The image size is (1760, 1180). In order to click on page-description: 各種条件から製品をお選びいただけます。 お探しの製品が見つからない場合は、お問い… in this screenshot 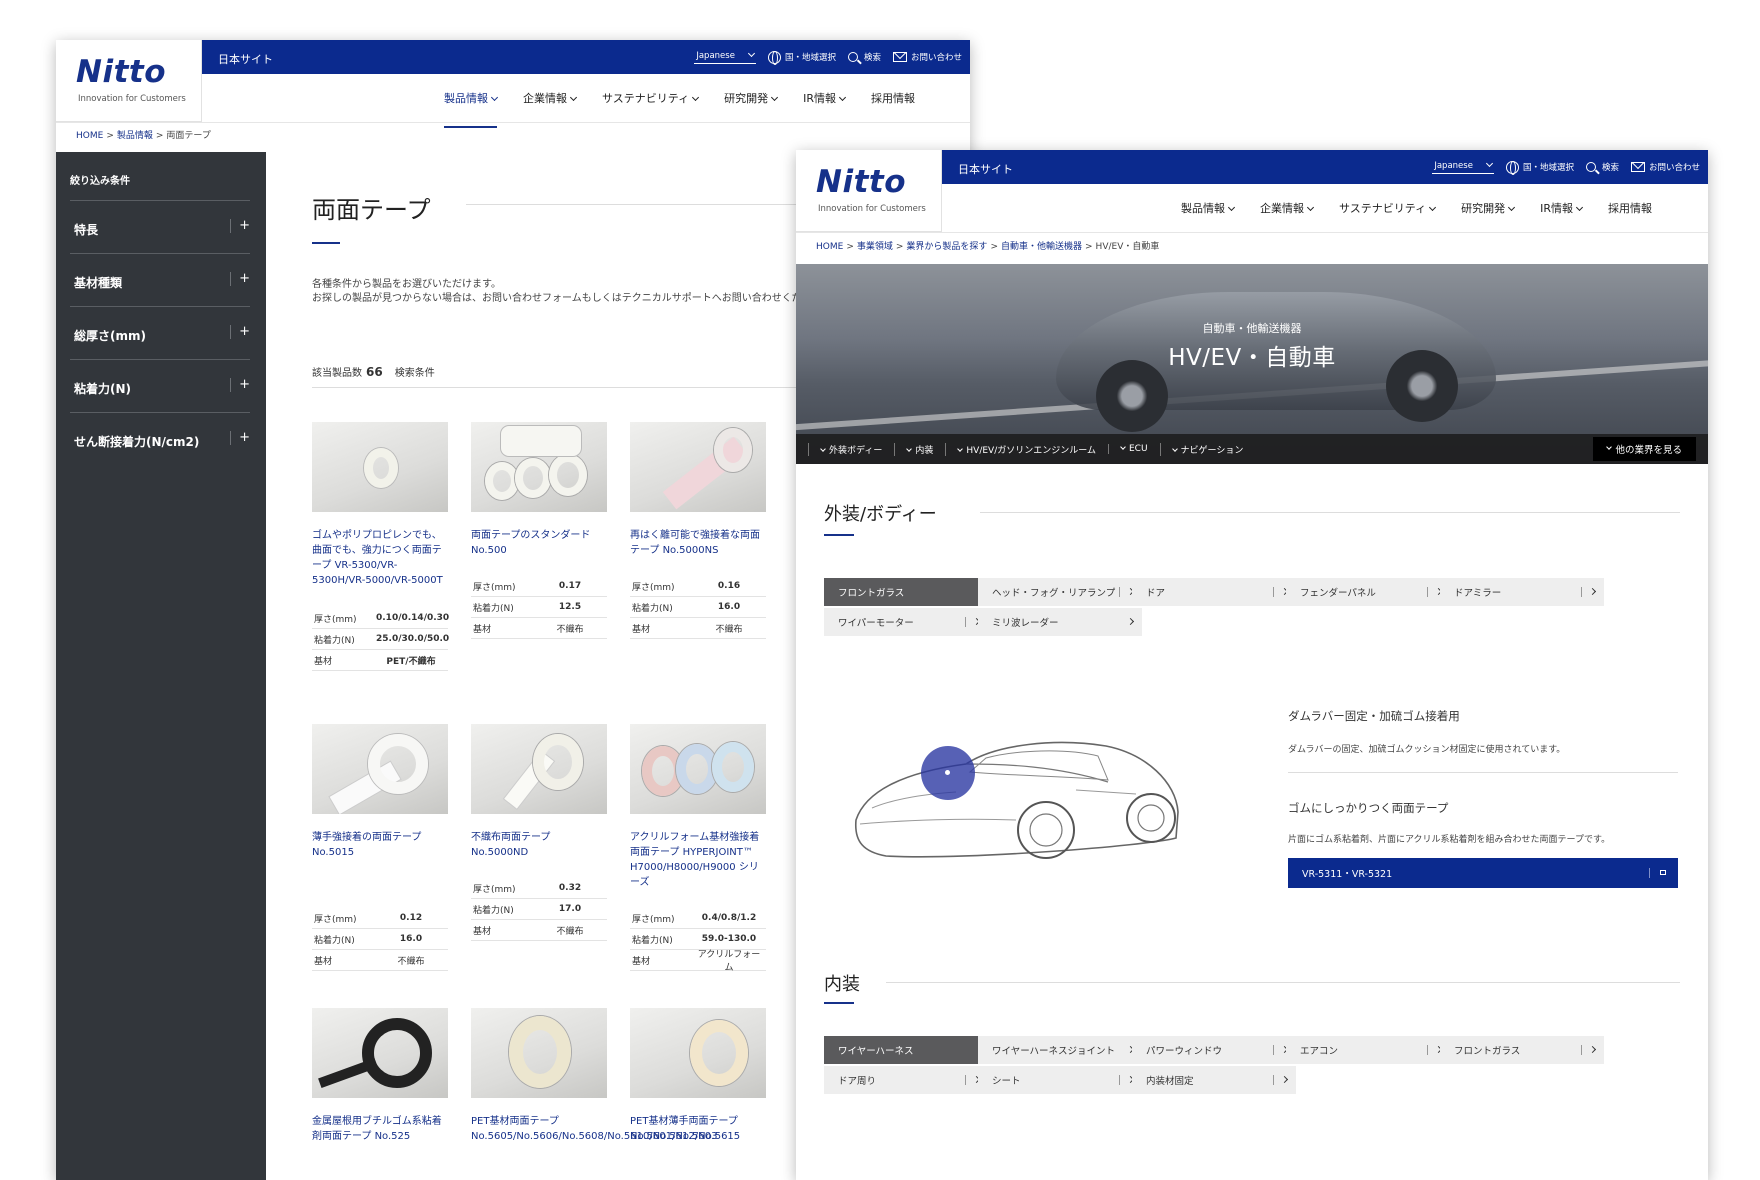, I will do `click(572, 292)`.